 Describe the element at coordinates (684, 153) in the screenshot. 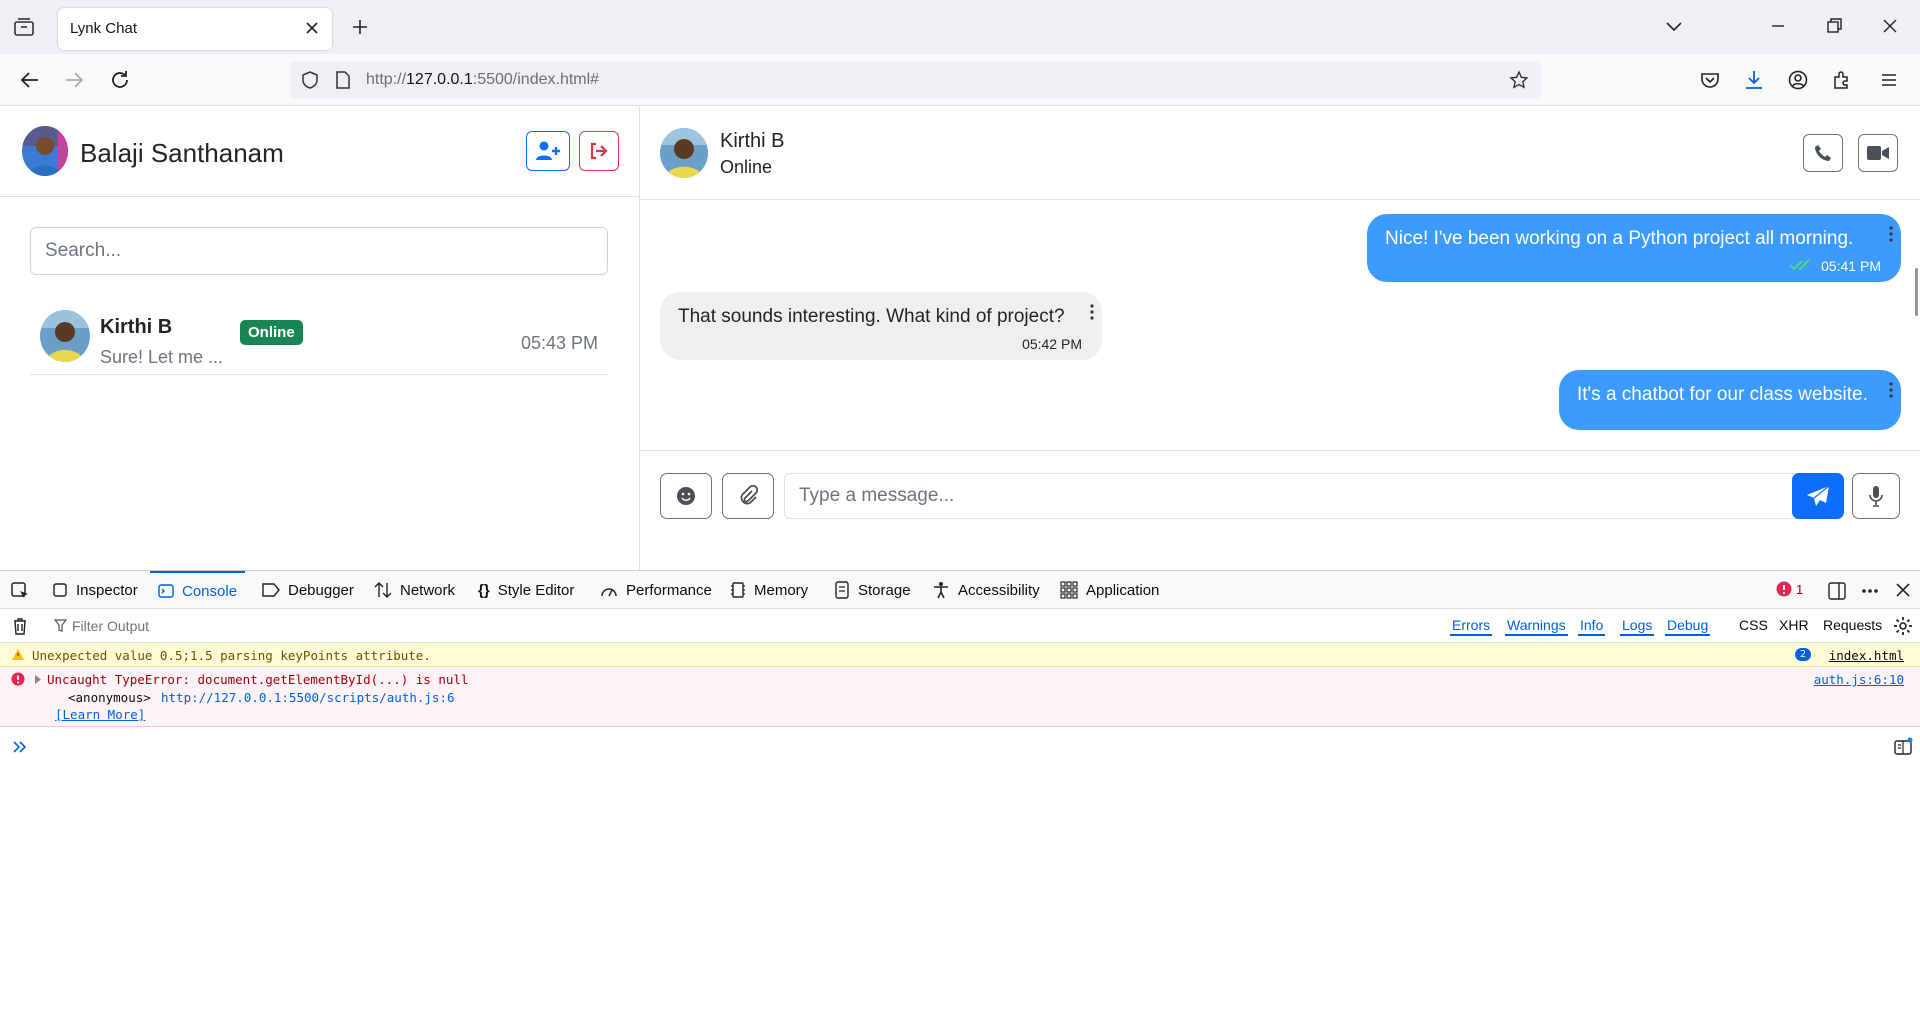

I see `chat-contact-avatar` at that location.